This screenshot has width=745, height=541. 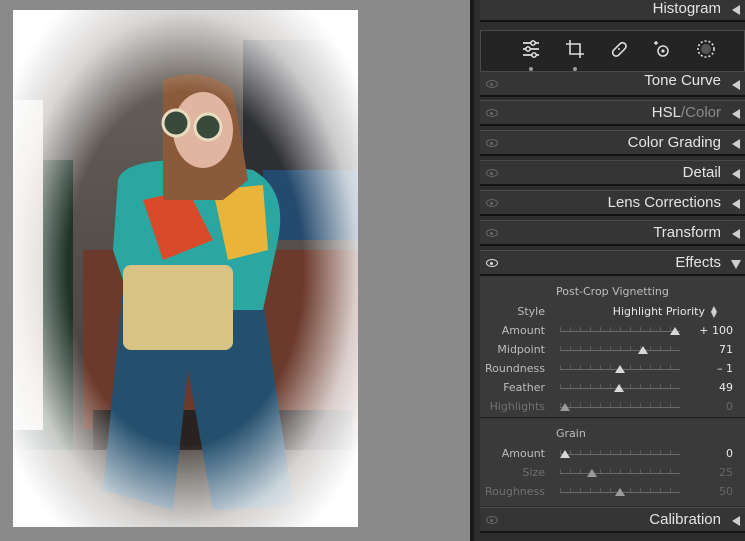 What do you see at coordinates (612, 143) in the screenshot?
I see `panel-header-color-grading: Color Grading` at bounding box center [612, 143].